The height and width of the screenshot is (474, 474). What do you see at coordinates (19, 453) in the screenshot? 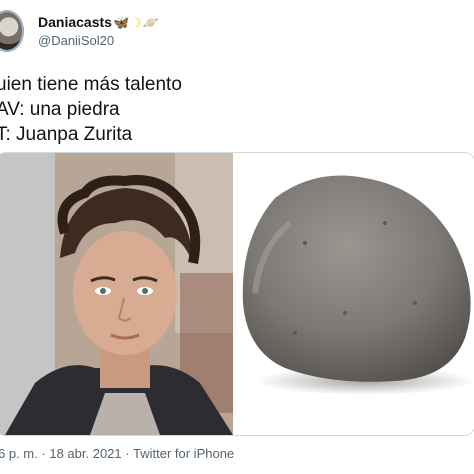
I see `tweet-time: 6 p. m.` at bounding box center [19, 453].